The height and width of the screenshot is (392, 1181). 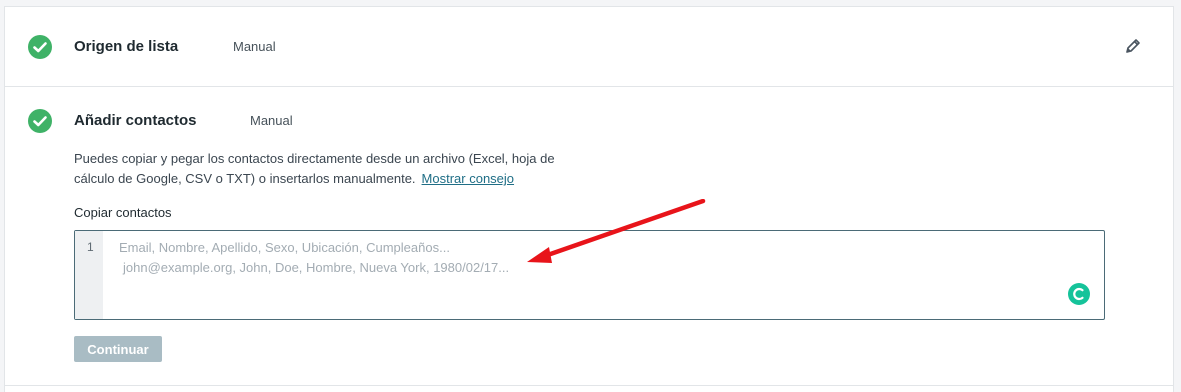 I want to click on line-number-gutter: 1, so click(x=89, y=275).